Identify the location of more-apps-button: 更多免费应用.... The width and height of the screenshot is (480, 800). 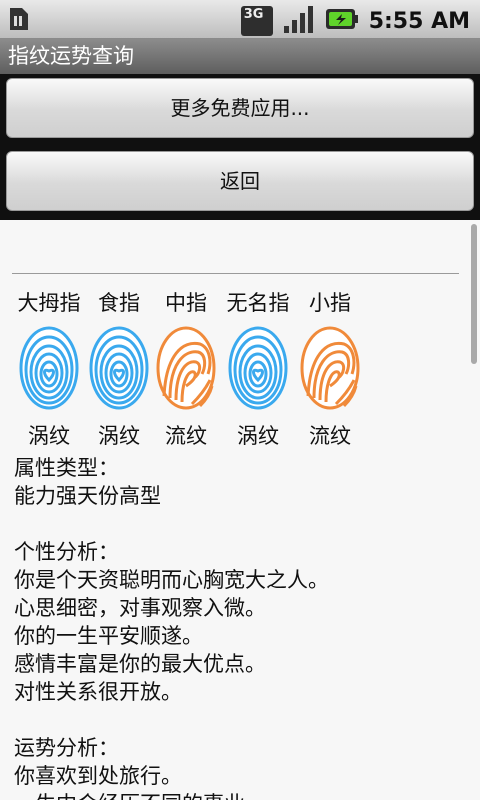
(240, 108).